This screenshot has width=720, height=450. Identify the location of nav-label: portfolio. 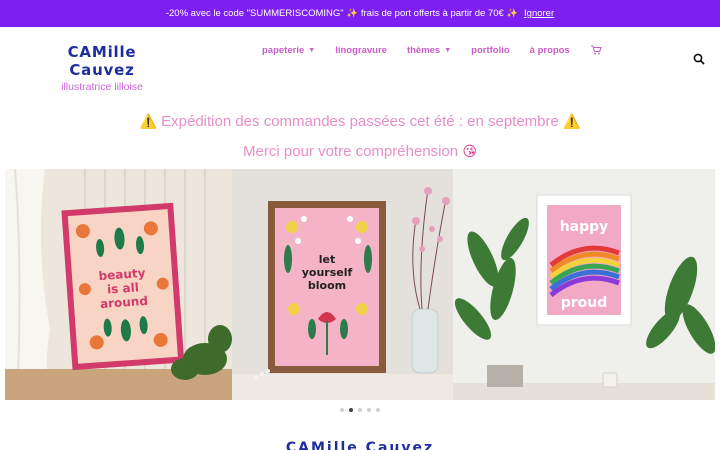
(490, 50).